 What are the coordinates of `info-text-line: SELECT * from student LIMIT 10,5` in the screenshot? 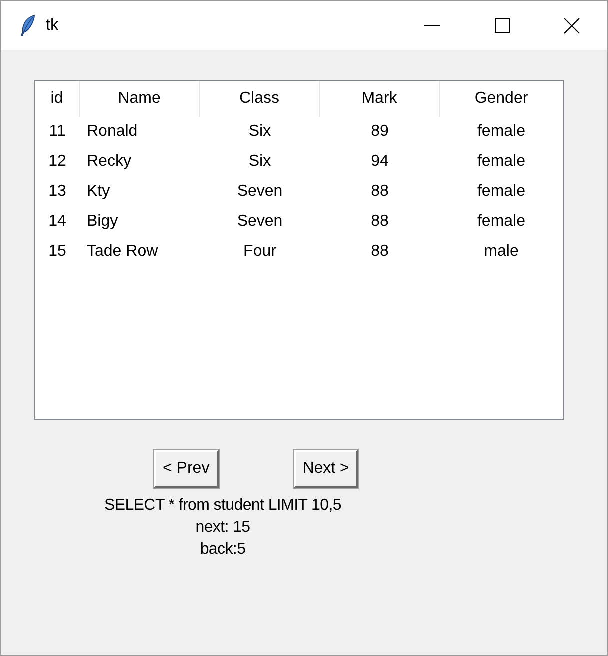 It's located at (223, 506).